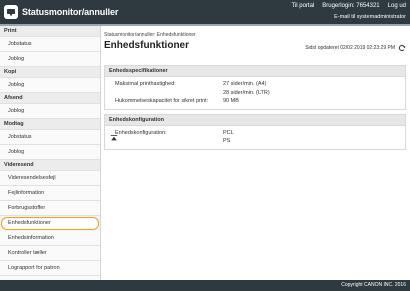 The width and height of the screenshot is (410, 291). Describe the element at coordinates (397, 6) in the screenshot. I see `logout-link: Log ud` at that location.